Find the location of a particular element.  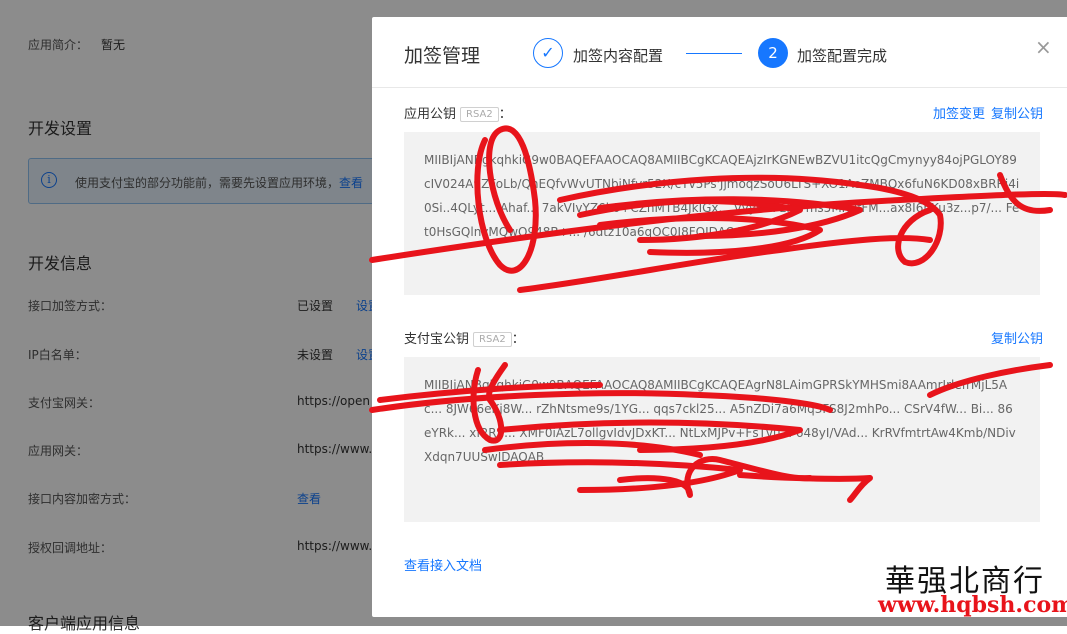

alipay-key-label-text: 支付宝公钥 is located at coordinates (437, 339).